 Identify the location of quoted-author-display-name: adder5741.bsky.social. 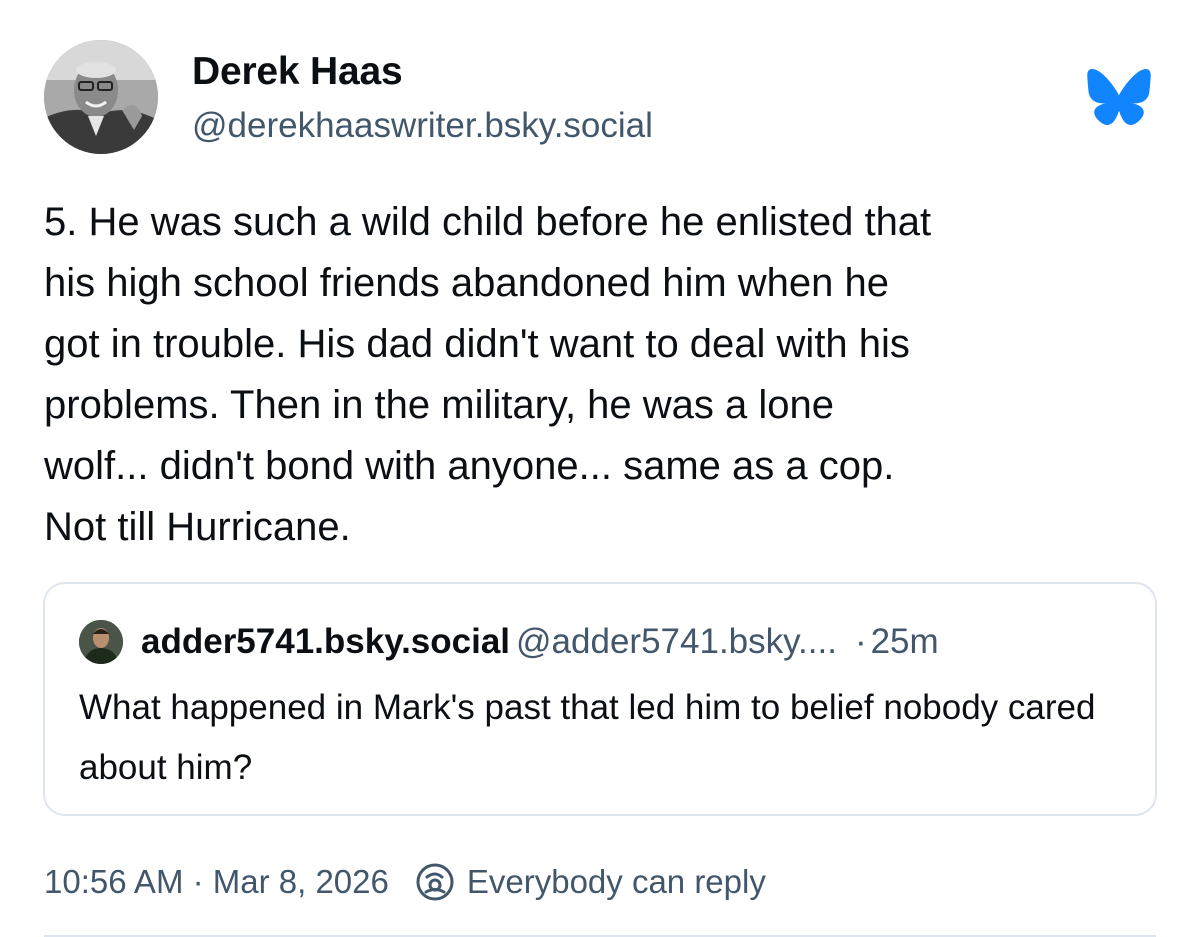
(325, 641).